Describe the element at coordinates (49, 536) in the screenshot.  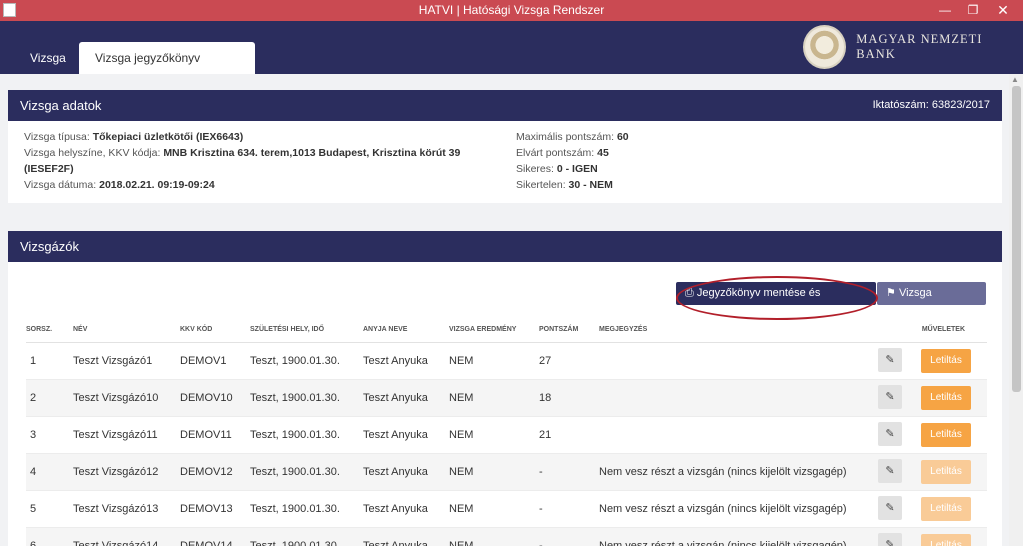
I see `cell-no: 6` at that location.